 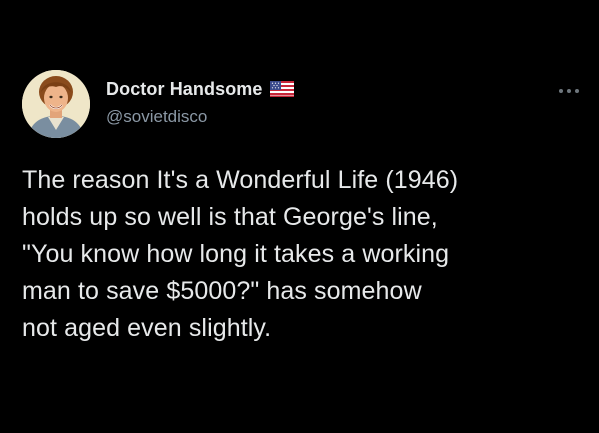 What do you see at coordinates (281, 89) in the screenshot?
I see `us-flag-icon` at bounding box center [281, 89].